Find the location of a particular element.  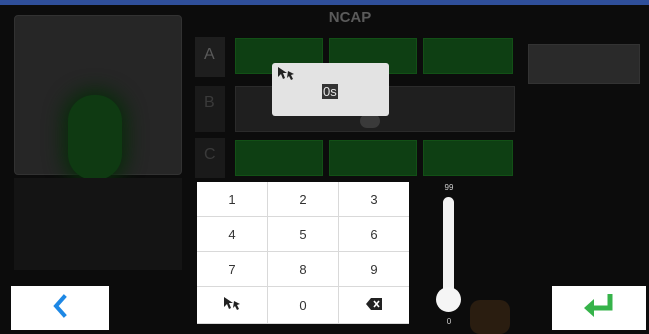

key-7: 7 is located at coordinates (232, 269).